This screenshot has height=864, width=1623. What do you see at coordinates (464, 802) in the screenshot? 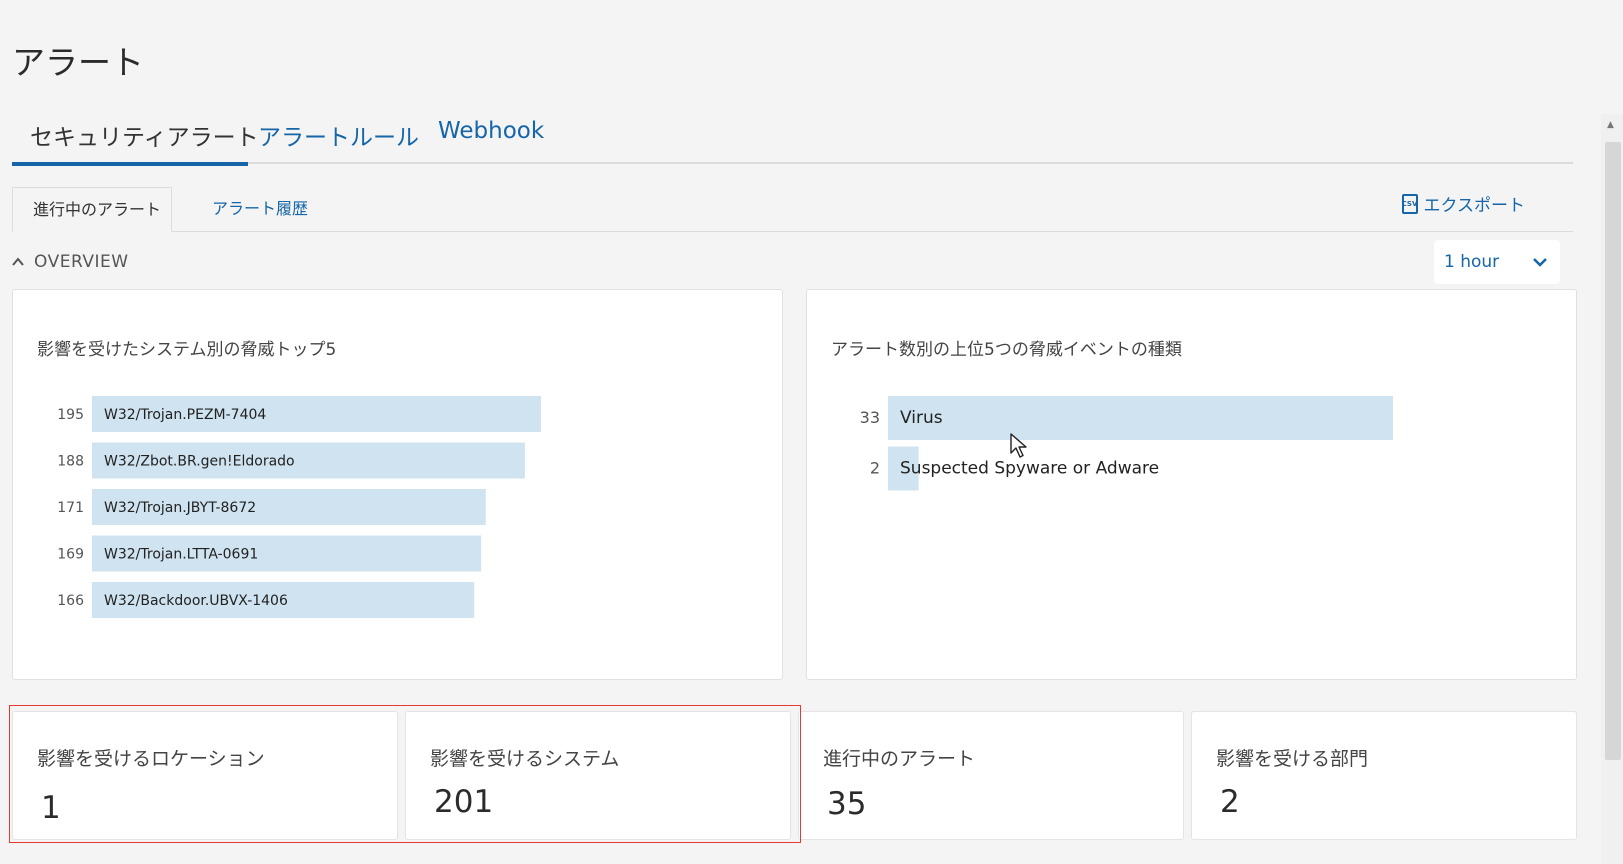
I see `stat-value: 201` at bounding box center [464, 802].